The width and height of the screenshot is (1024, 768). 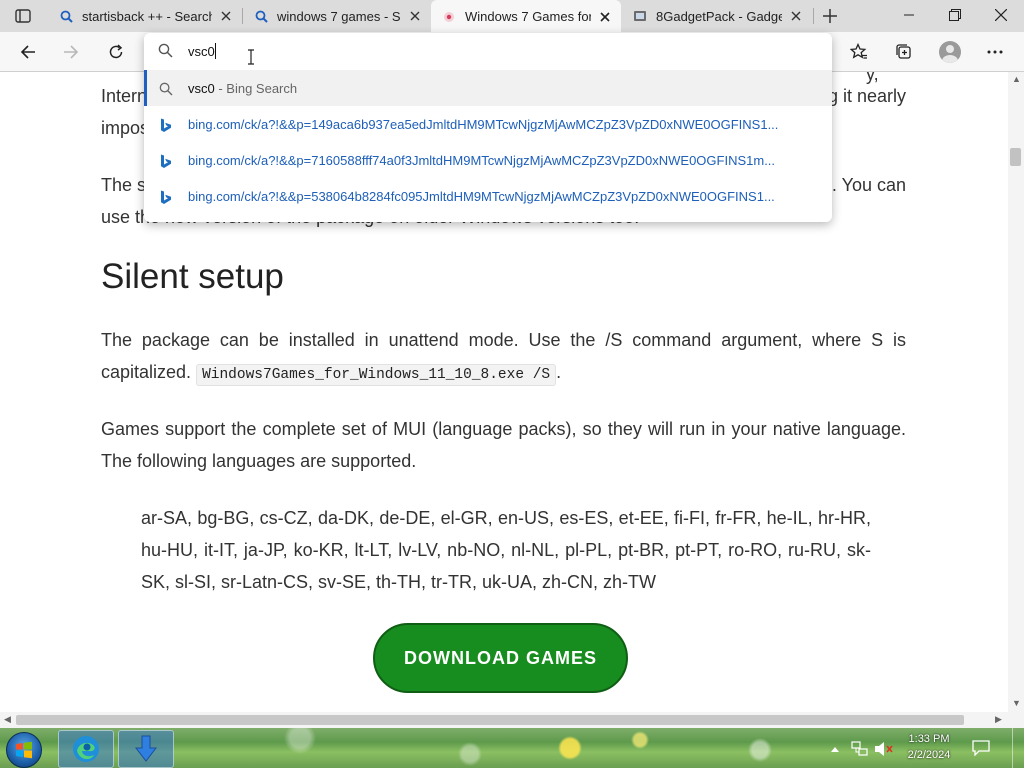 What do you see at coordinates (490, 720) in the screenshot?
I see `horizontal-scroll-thumb` at bounding box center [490, 720].